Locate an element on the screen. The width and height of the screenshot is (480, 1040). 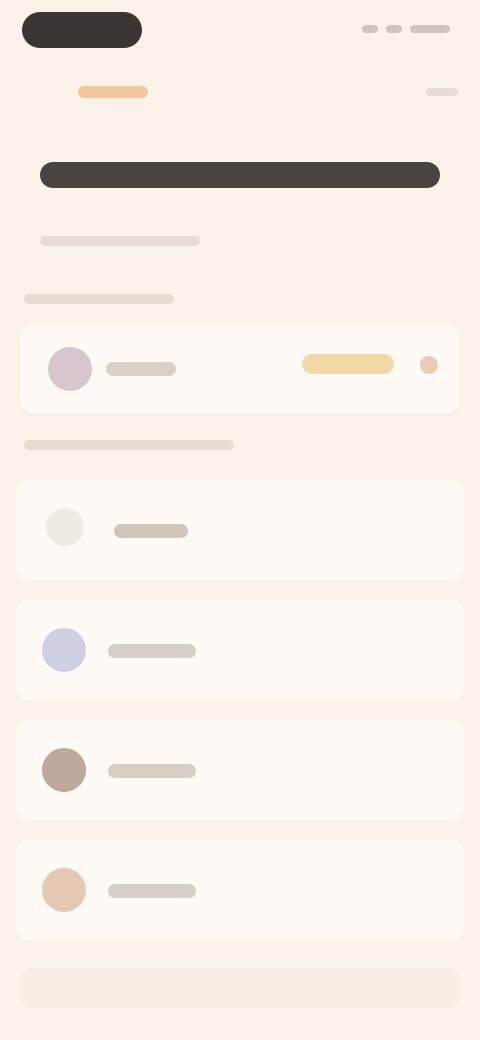
bottom-bar is located at coordinates (240, 988).